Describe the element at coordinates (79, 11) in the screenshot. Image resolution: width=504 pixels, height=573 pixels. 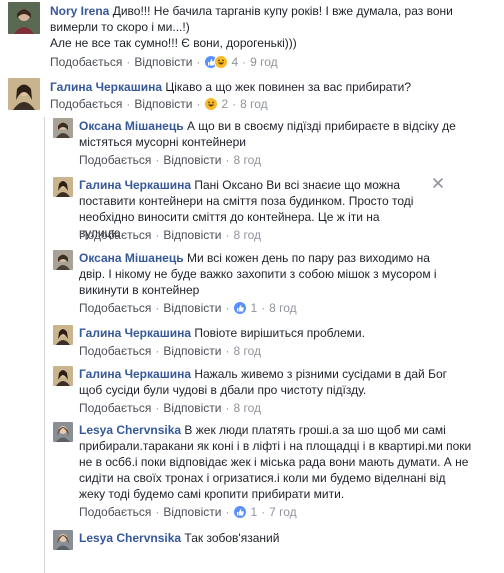
I see `comment-author: Nory Irena` at that location.